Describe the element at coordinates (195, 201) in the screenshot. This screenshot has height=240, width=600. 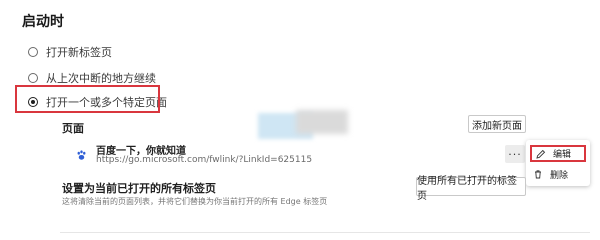
I see `set-current-description: 这将清除当前的页面列表，并将它们替换为你当前打开的所有 Edge 标签页` at that location.